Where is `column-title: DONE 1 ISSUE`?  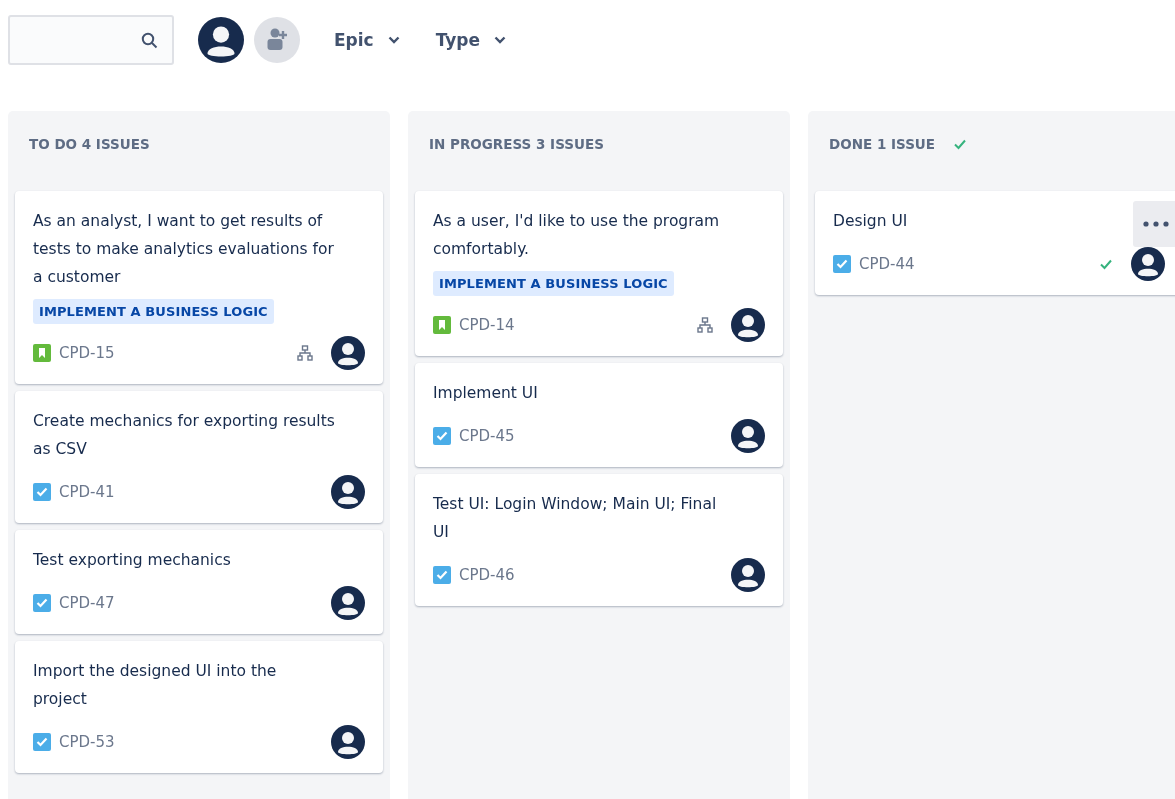 column-title: DONE 1 ISSUE is located at coordinates (882, 144).